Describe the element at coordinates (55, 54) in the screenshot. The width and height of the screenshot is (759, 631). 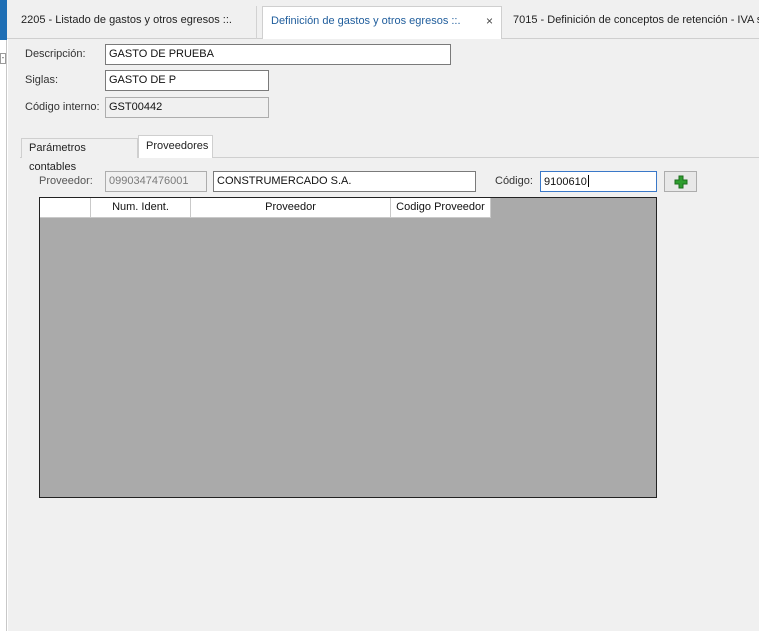
I see `descripcion-label: Descripción:` at that location.